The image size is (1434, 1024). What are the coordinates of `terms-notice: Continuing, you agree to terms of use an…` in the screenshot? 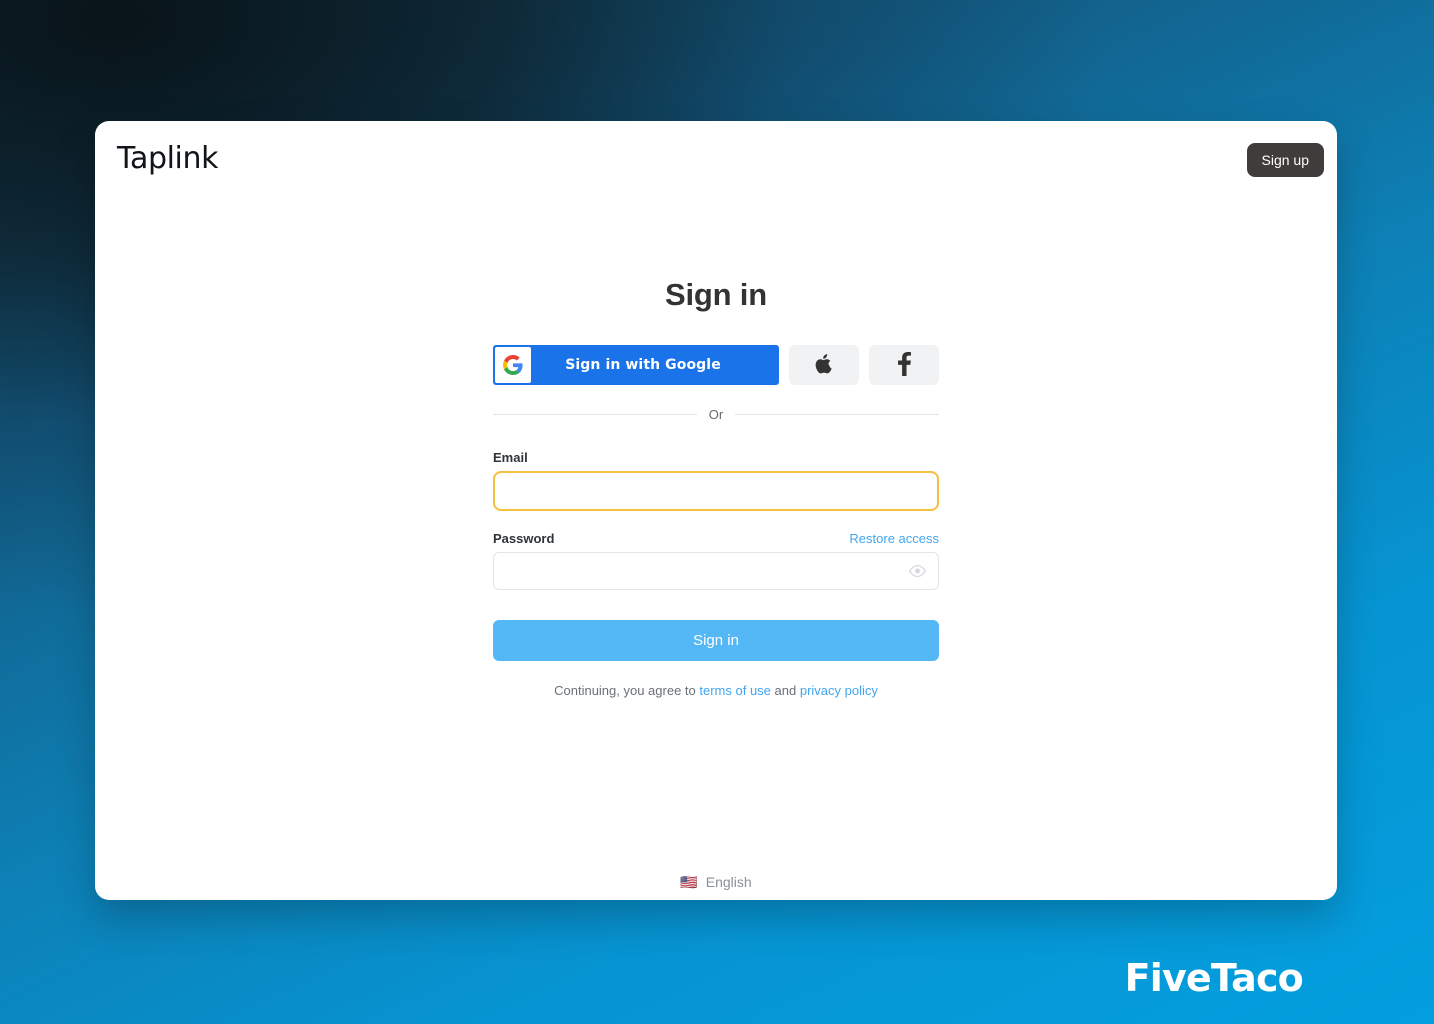 It's located at (716, 690).